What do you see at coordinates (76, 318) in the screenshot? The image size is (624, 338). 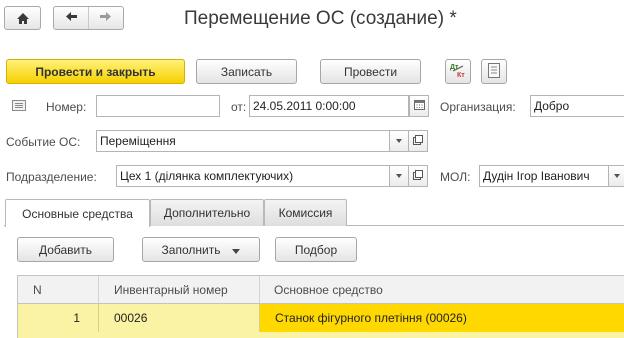 I see `cell-n: 1` at bounding box center [76, 318].